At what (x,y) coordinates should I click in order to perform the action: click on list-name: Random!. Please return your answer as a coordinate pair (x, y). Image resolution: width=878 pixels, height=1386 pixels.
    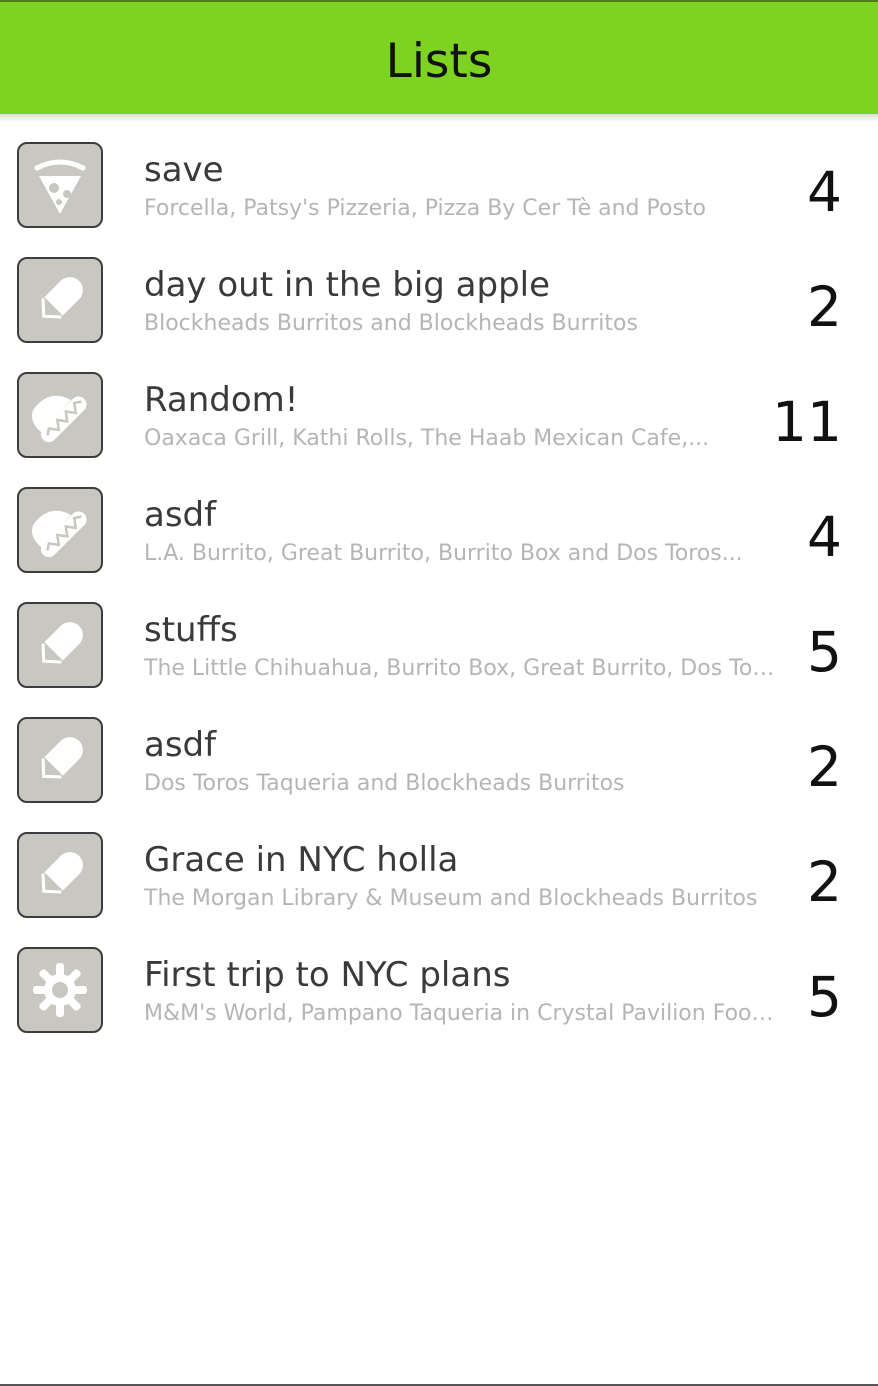
    Looking at the image, I should click on (221, 400).